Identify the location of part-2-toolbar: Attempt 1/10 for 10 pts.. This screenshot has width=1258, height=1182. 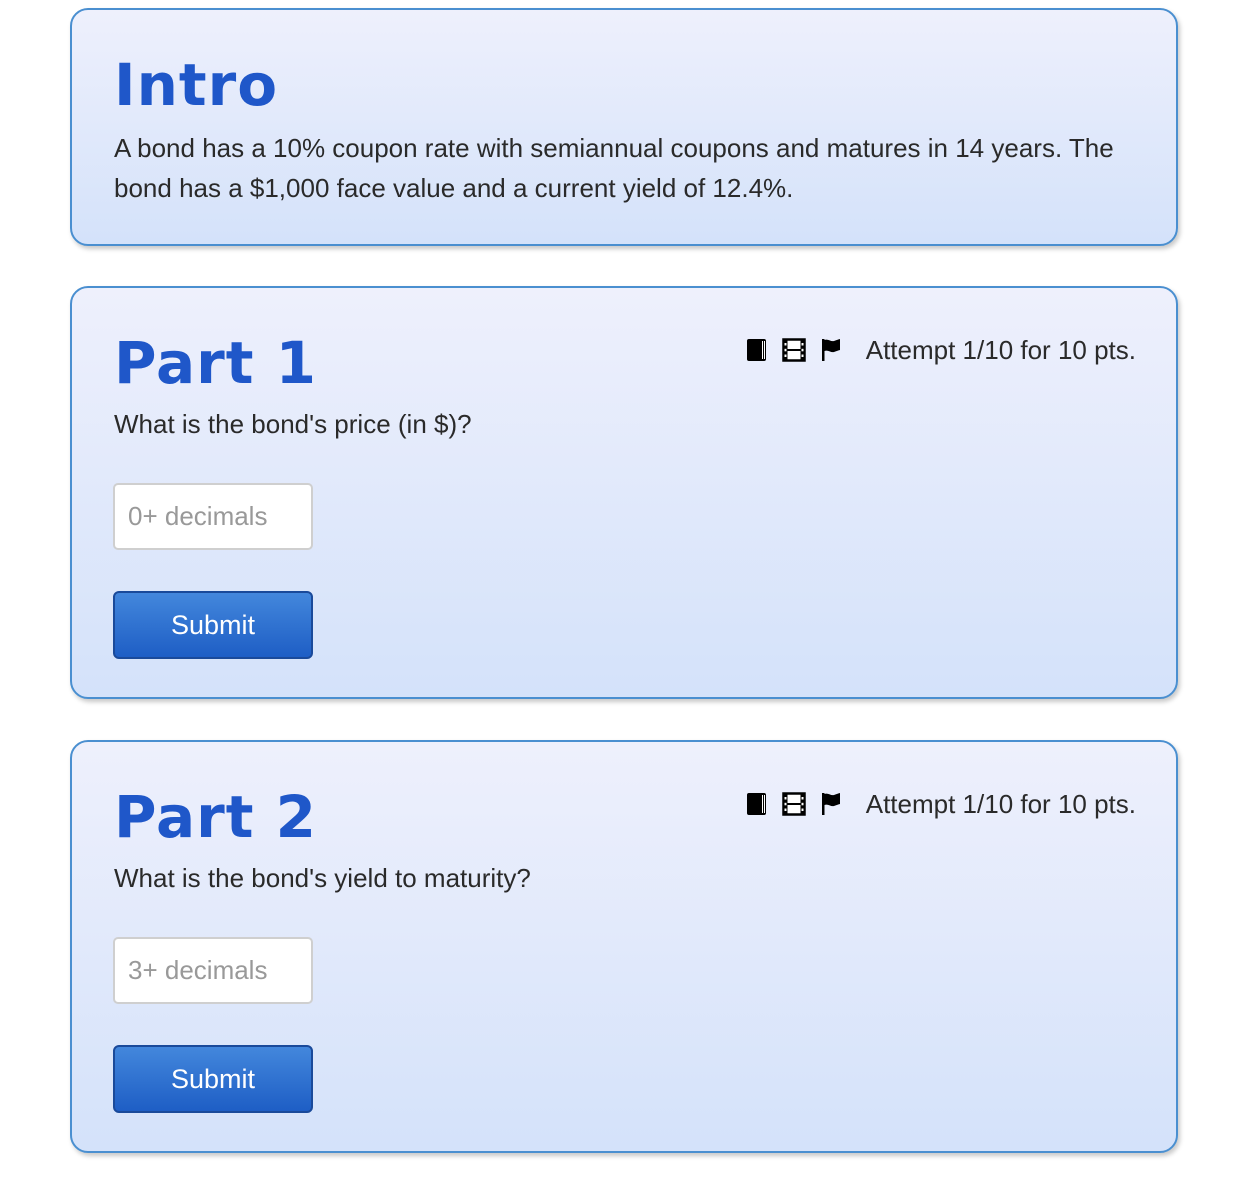
(941, 804).